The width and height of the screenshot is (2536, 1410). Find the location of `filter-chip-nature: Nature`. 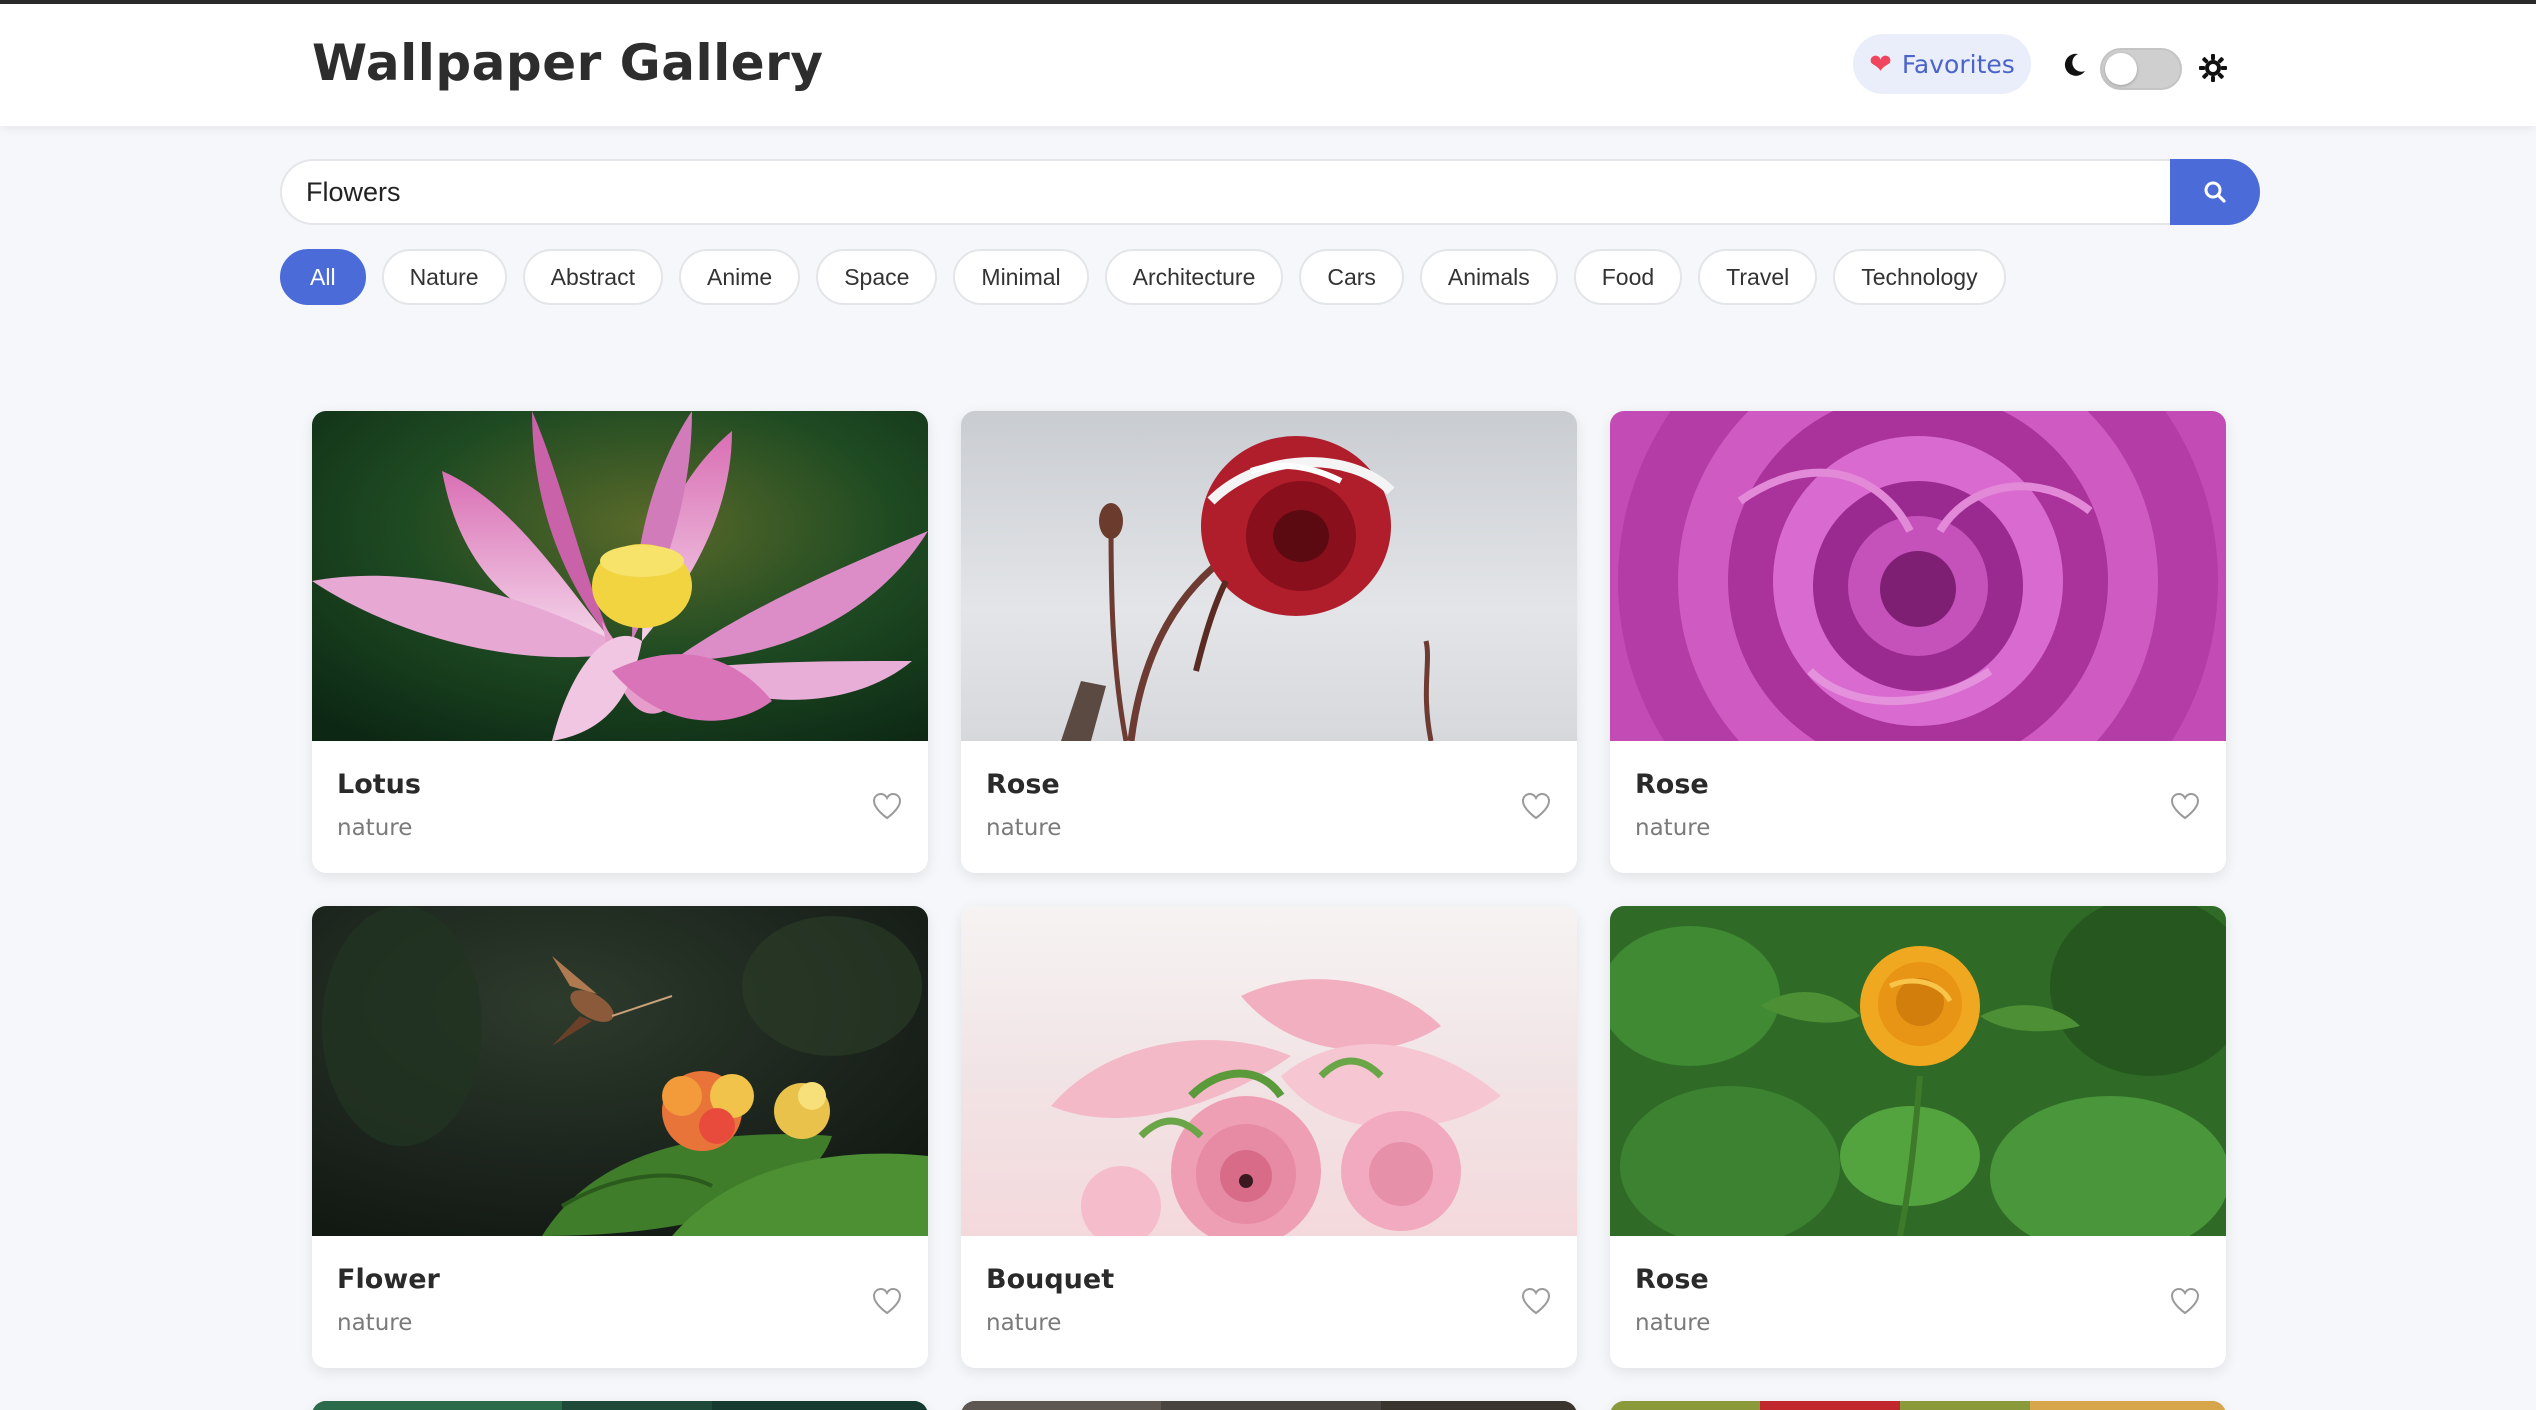

filter-chip-nature: Nature is located at coordinates (444, 277).